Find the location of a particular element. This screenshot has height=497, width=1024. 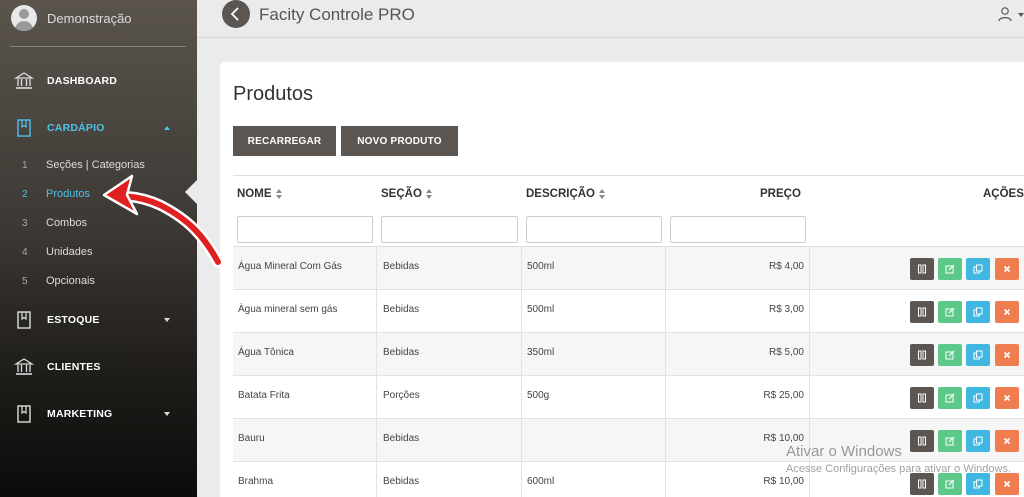

nav-marketing-label: MARKETING is located at coordinates (80, 414).